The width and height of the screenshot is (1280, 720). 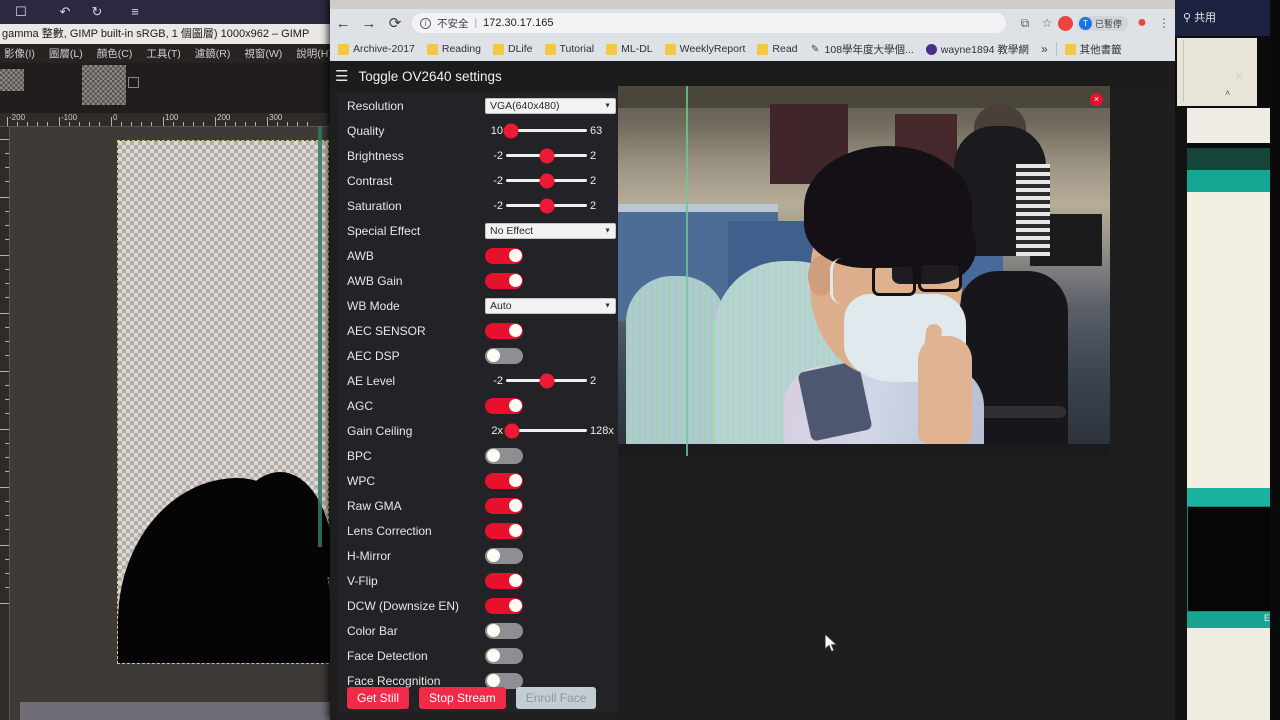 I want to click on extension-icon: ⧉, so click(x=1025, y=23).